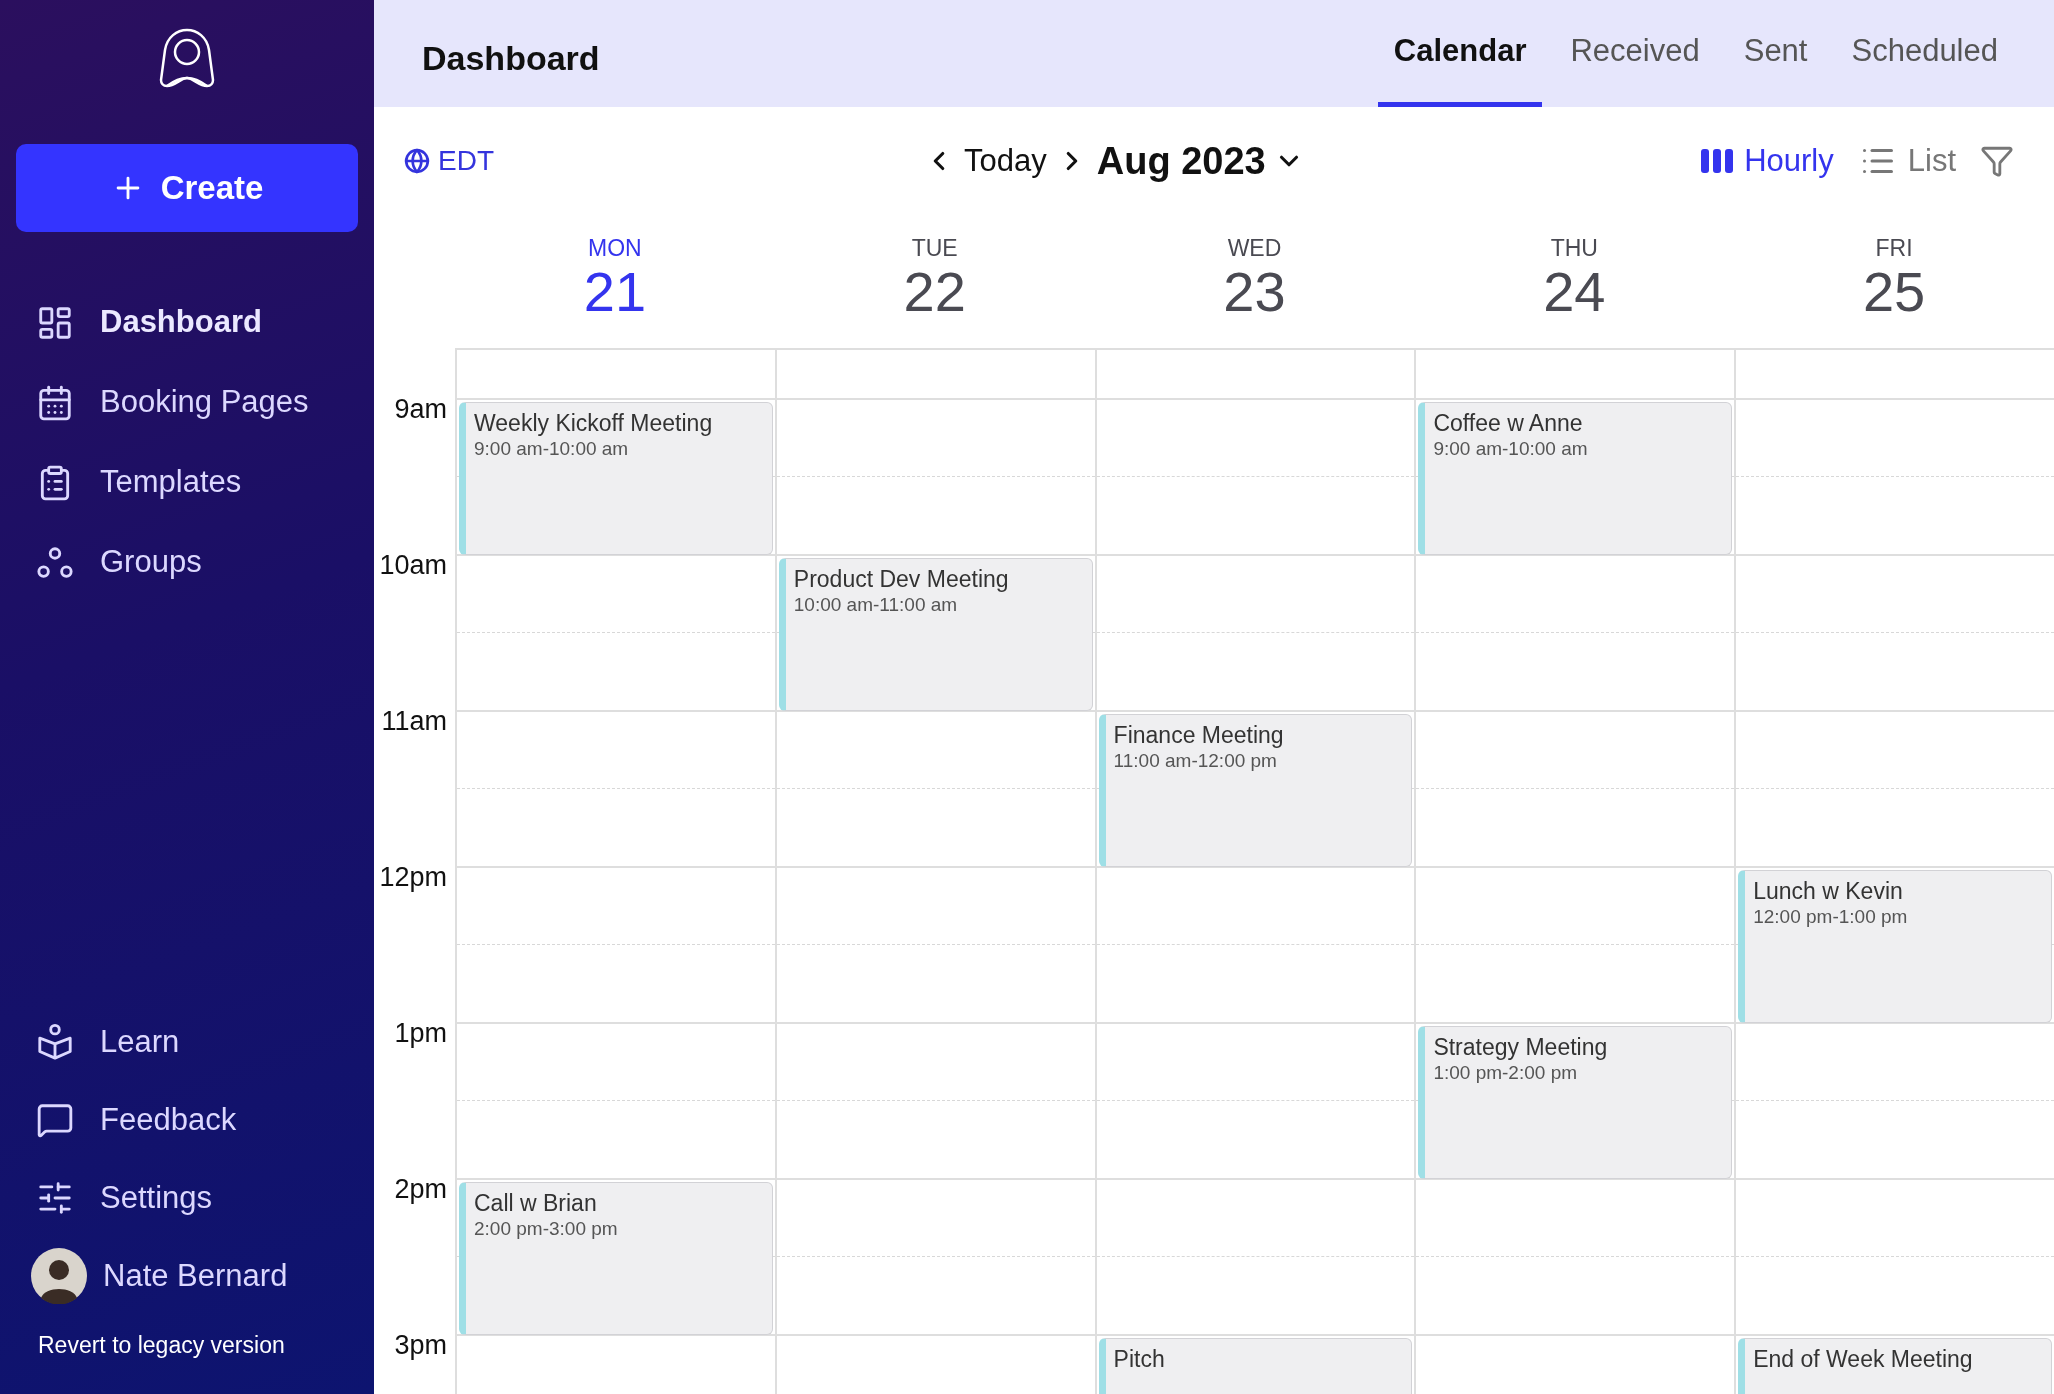 The width and height of the screenshot is (2054, 1394). What do you see at coordinates (1521, 1047) in the screenshot?
I see `event-title: Strategy Meeting` at bounding box center [1521, 1047].